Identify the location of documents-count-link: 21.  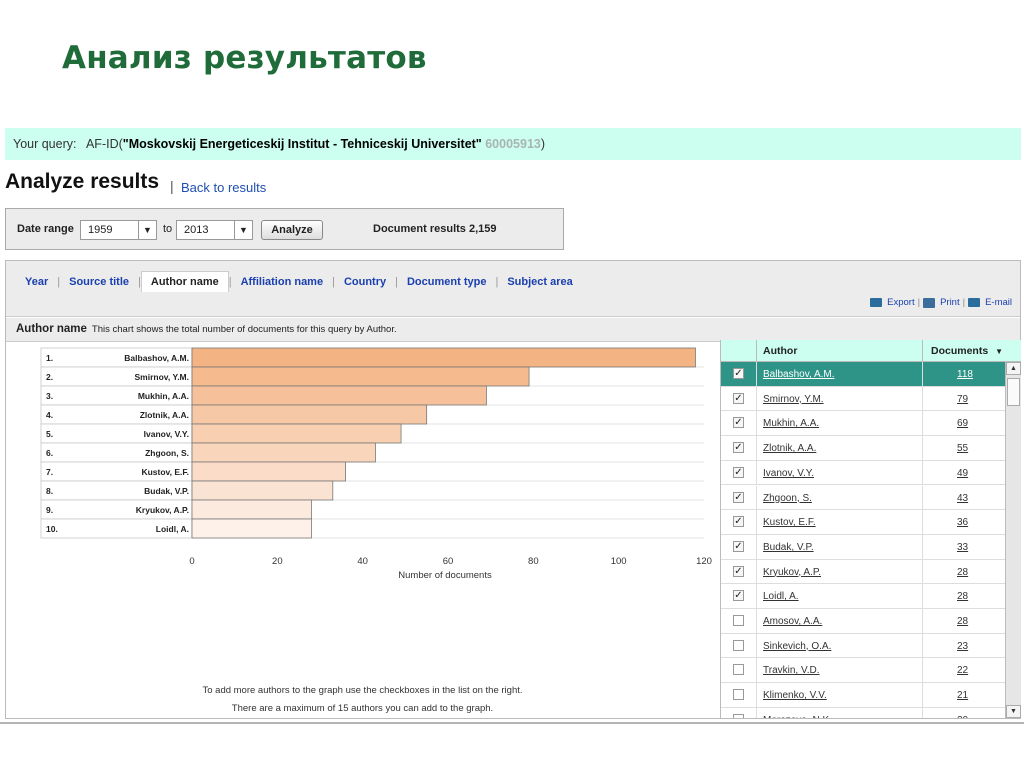
(962, 695).